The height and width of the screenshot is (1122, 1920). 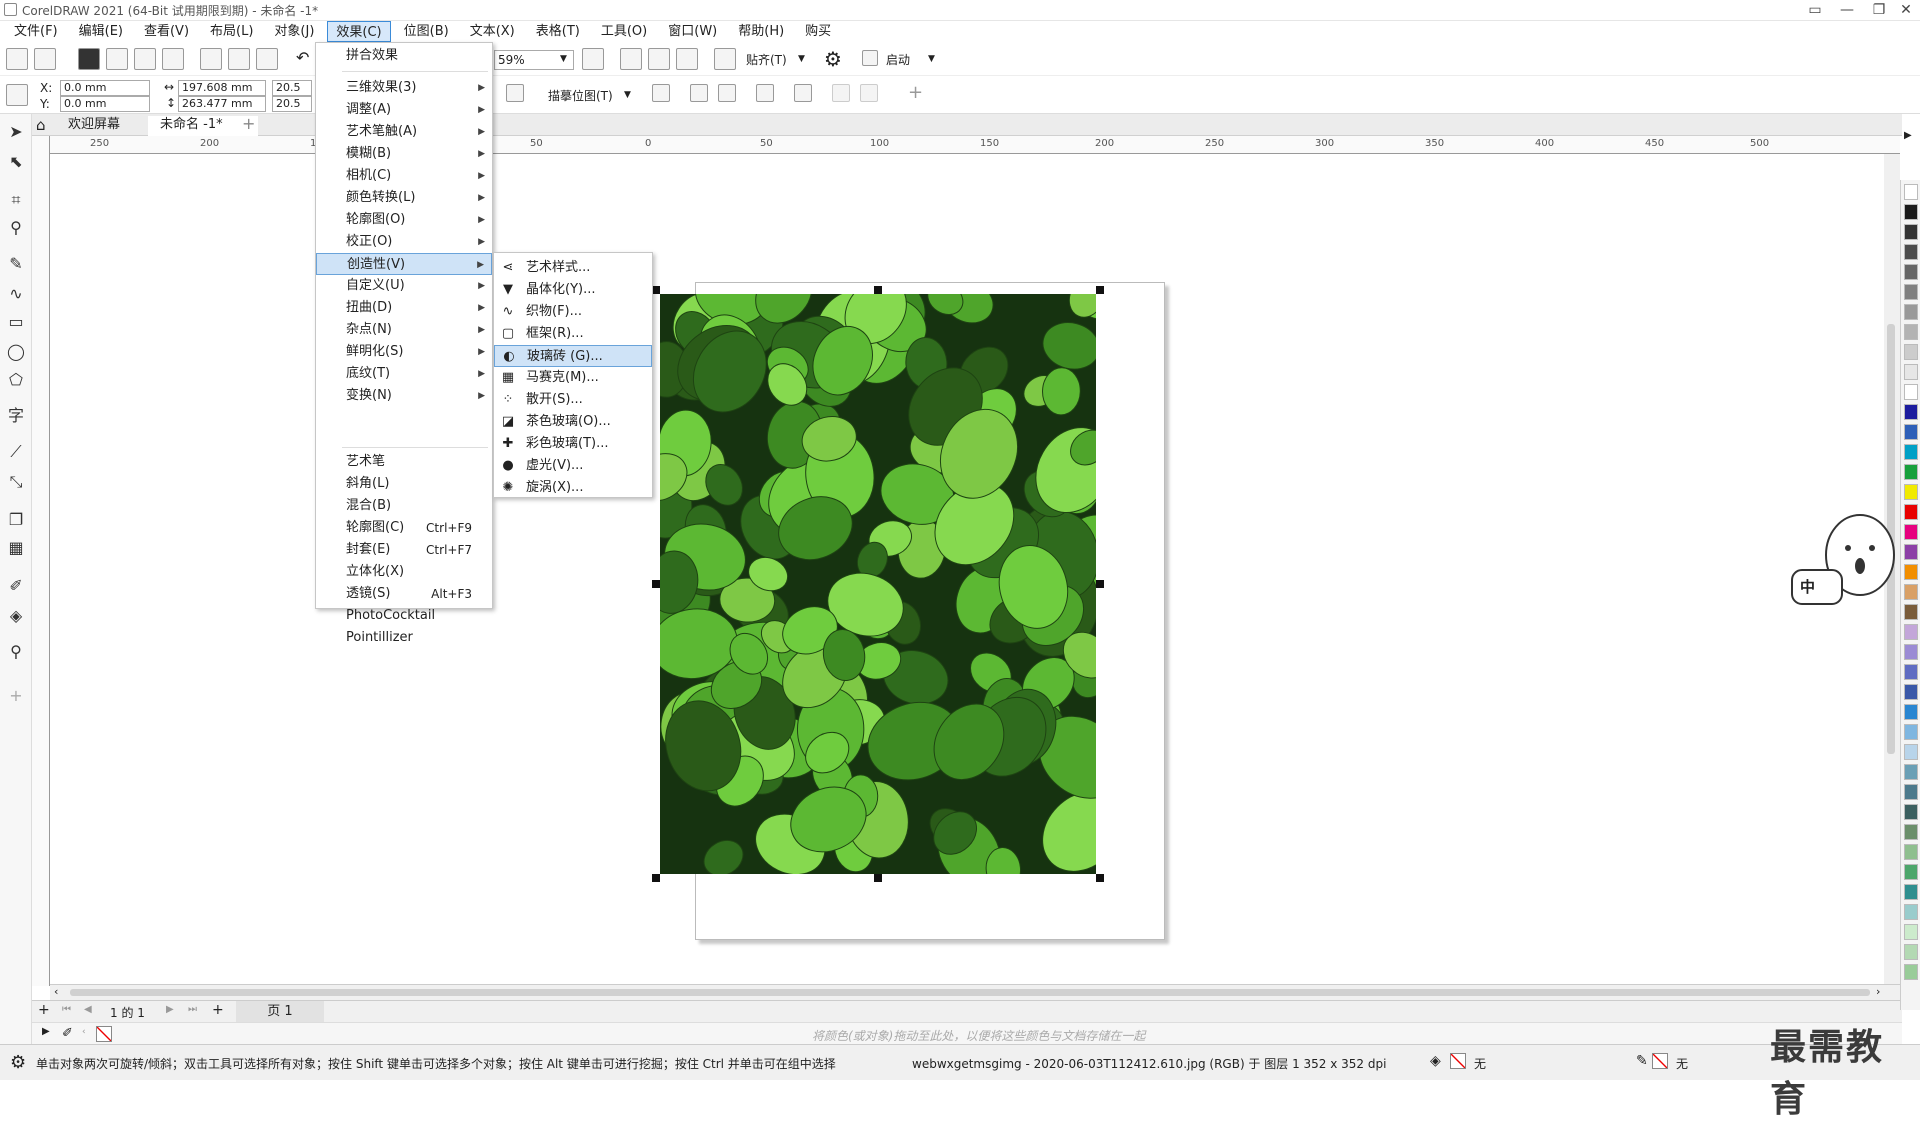 I want to click on close-button: ✕, so click(x=1905, y=10).